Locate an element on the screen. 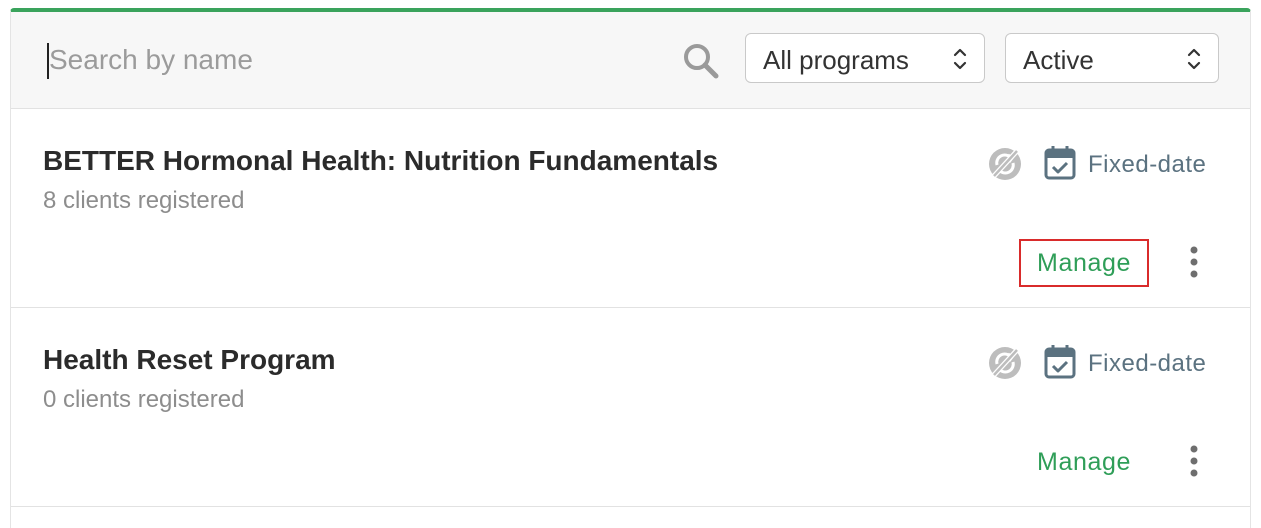  status-filter-value: Active is located at coordinates (1058, 60).